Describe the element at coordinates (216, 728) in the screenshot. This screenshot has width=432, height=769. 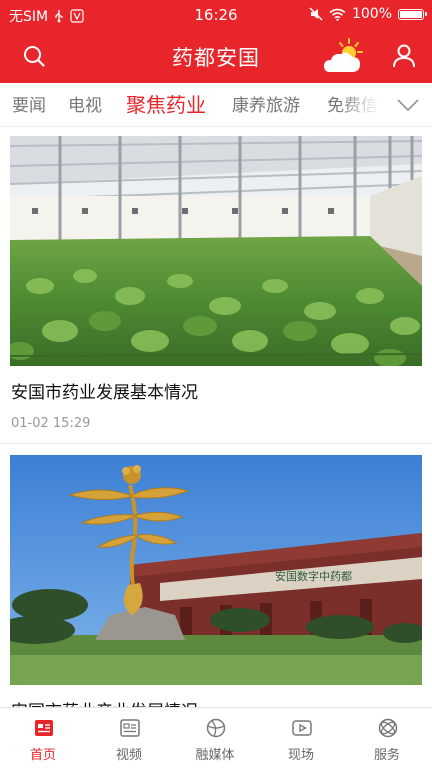
I see `globe-icon` at that location.